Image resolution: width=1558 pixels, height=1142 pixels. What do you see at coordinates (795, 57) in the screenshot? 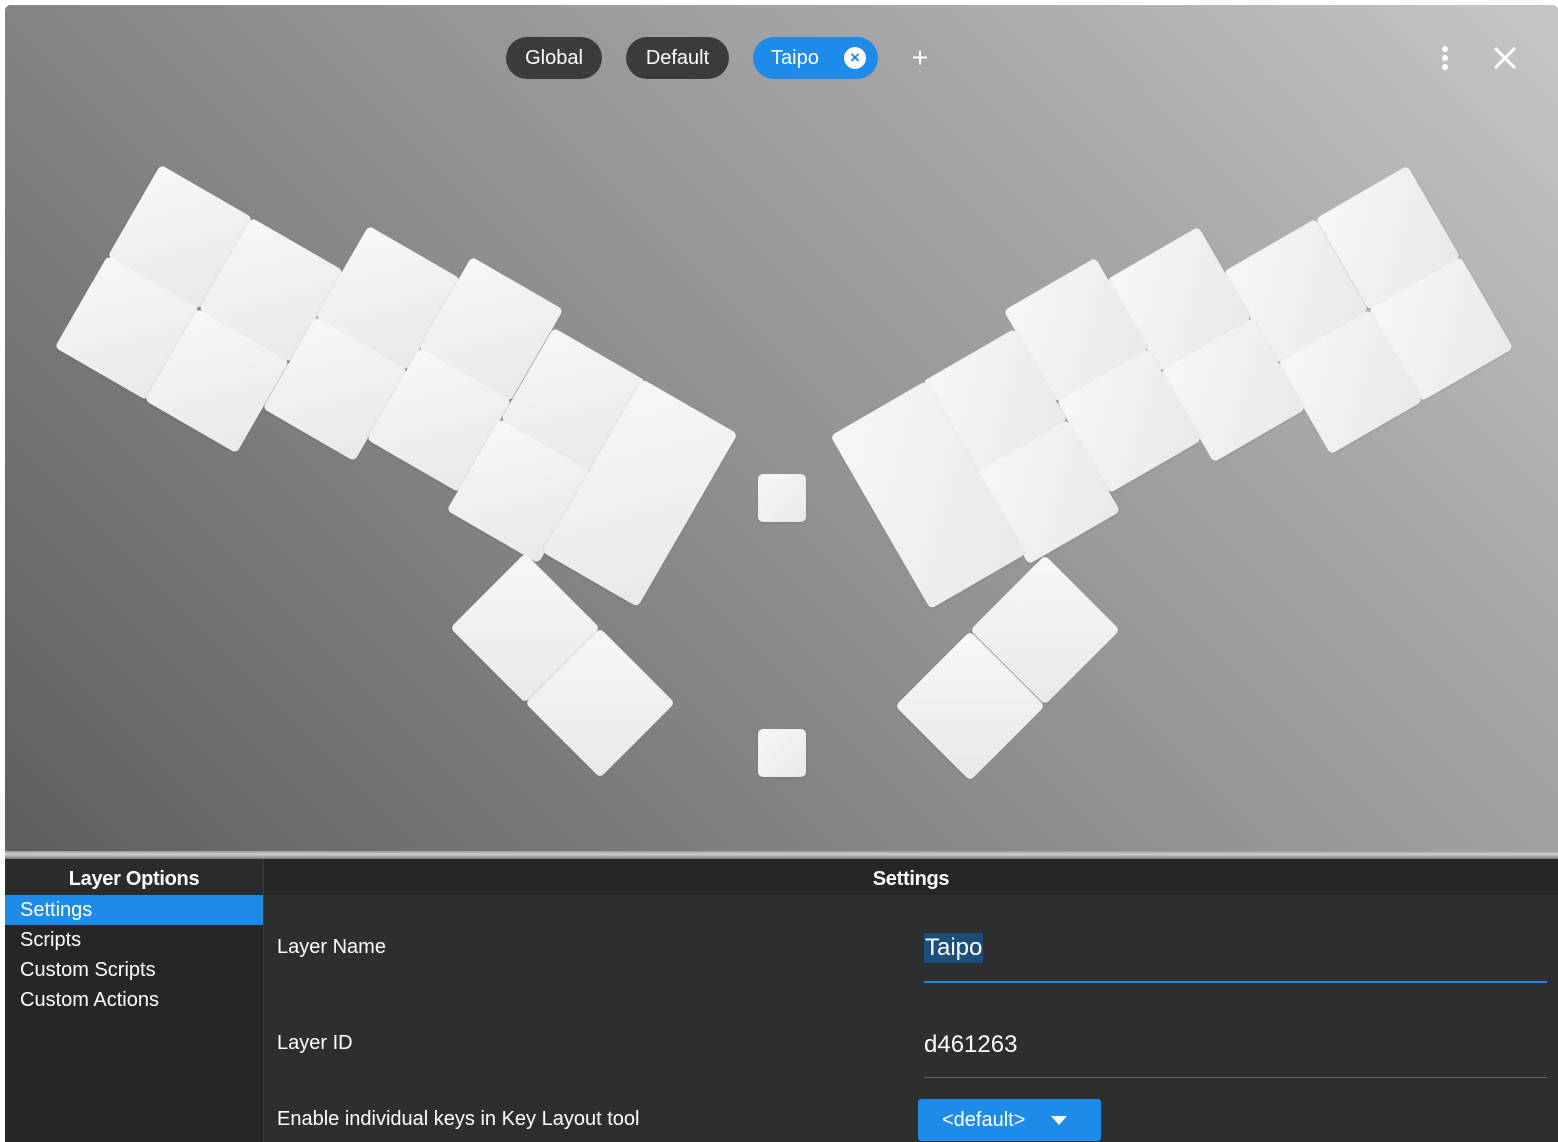
I see `tab-taipo-label: Taipo` at bounding box center [795, 57].